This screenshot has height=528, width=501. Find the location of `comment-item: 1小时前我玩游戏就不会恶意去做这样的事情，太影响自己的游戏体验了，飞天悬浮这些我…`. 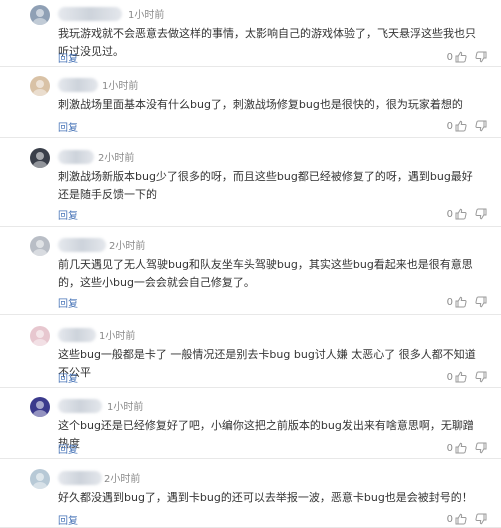

comment-item: 1小时前我玩游戏就不会恶意去做这样的事情，太影响自己的游戏体验了，飞天悬浮这些我… is located at coordinates (250, 36).